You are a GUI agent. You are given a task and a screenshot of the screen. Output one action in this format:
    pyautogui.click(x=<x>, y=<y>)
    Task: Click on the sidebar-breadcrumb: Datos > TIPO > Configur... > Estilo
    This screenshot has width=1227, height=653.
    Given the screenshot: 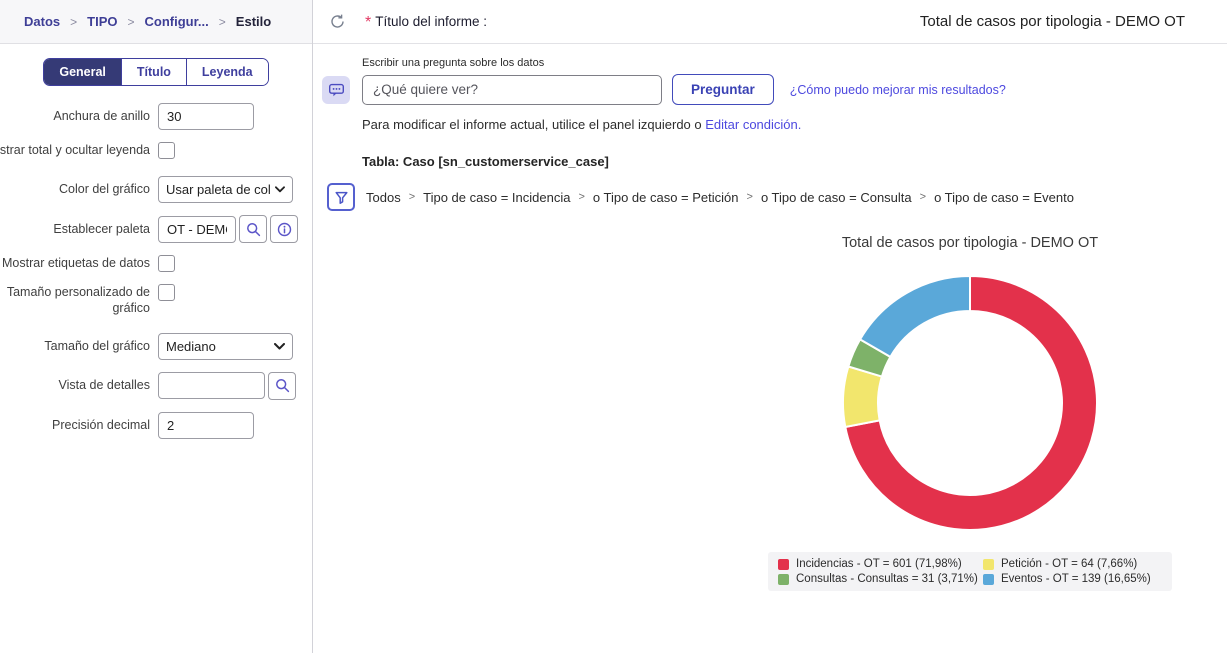 What is the action you would take?
    pyautogui.click(x=156, y=22)
    